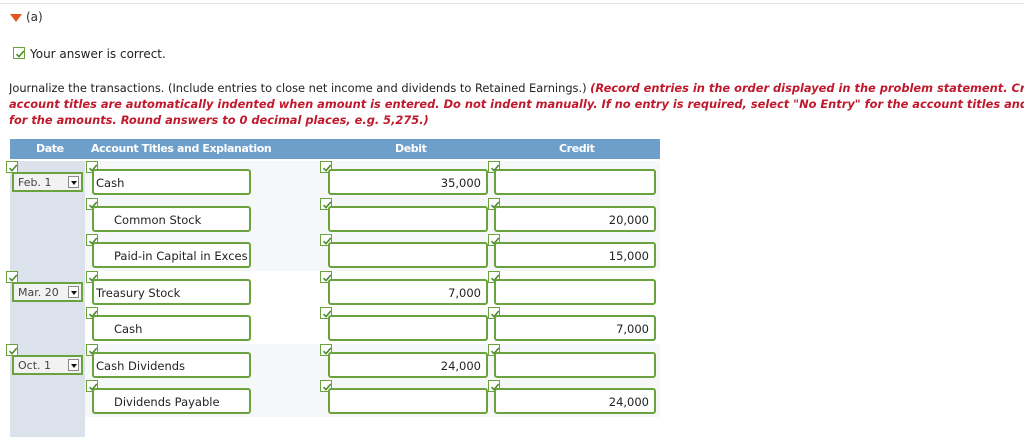 The image size is (1024, 437). I want to click on account-title-text: Dividends Payable, so click(167, 402).